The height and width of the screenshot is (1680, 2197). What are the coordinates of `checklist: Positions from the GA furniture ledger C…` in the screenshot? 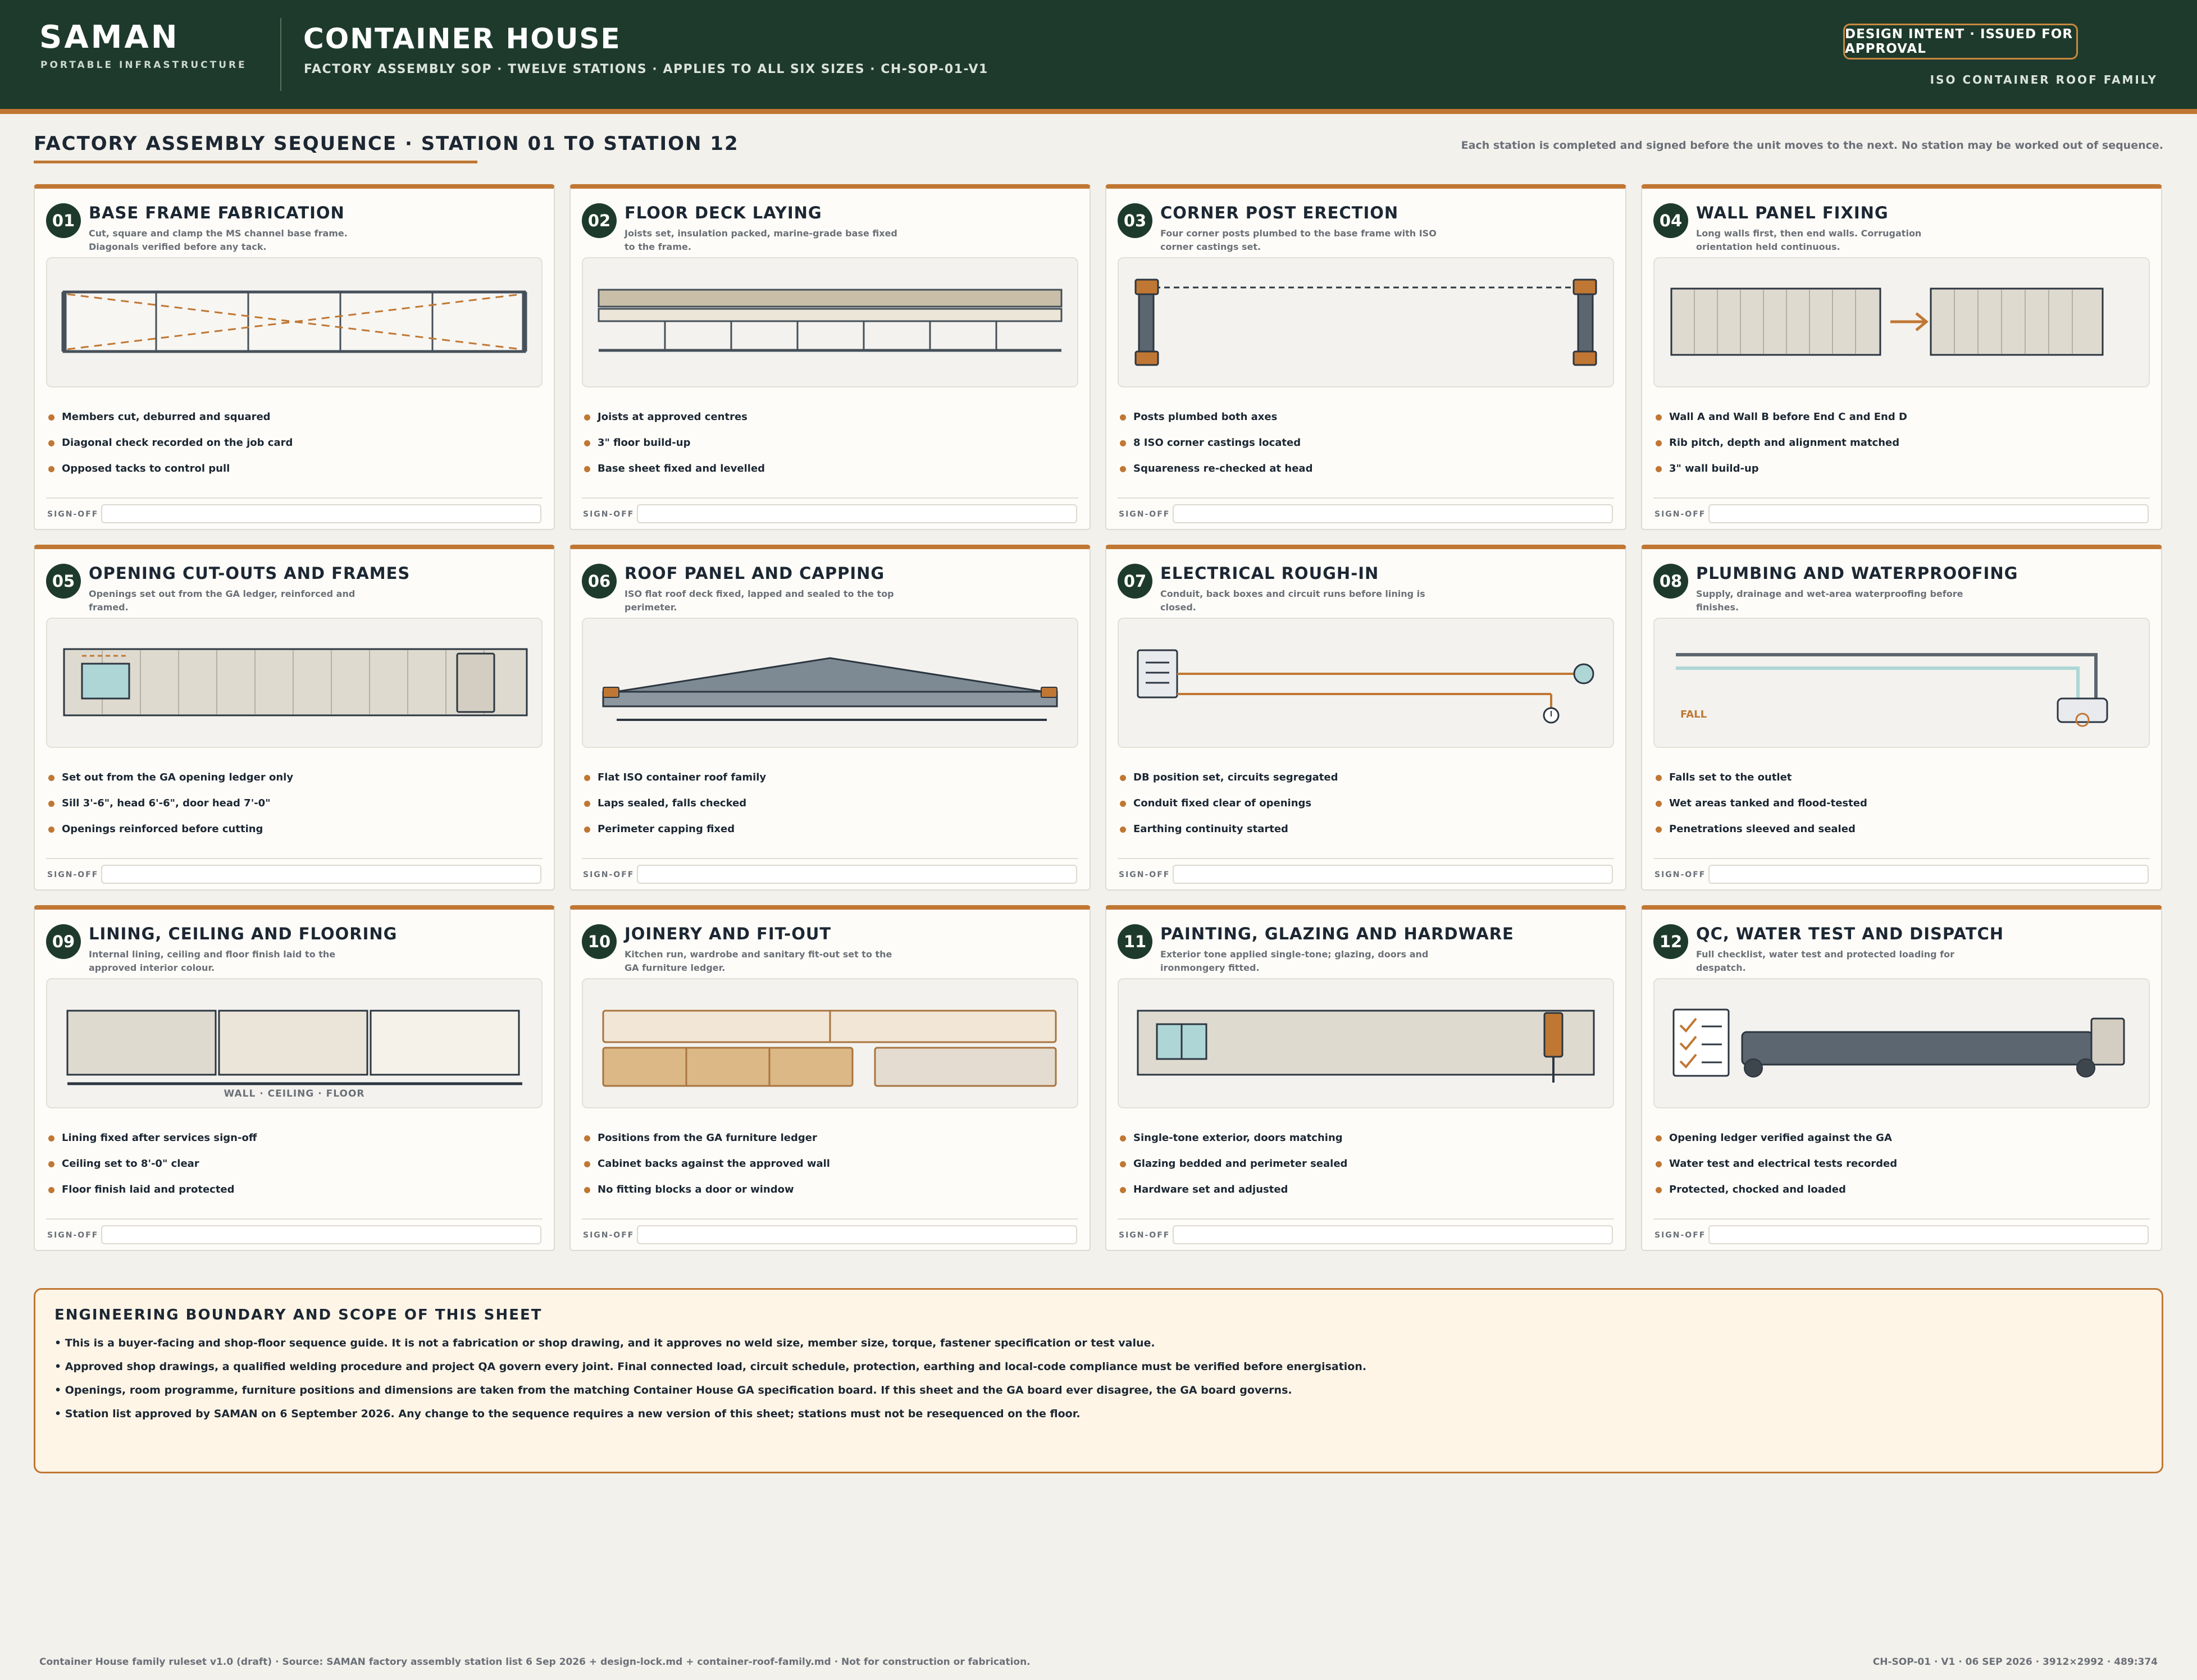 It's located at (707, 1170).